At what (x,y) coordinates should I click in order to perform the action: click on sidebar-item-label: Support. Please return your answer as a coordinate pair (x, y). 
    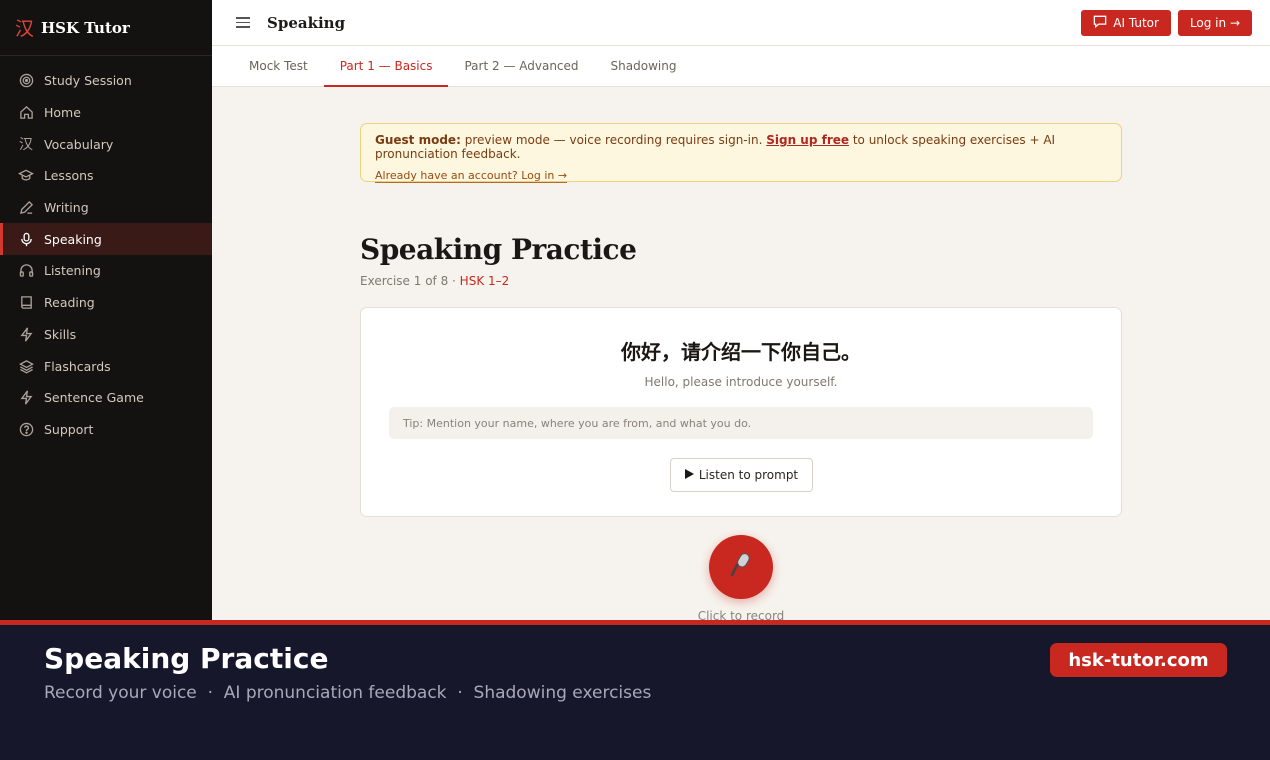
    Looking at the image, I should click on (69, 429).